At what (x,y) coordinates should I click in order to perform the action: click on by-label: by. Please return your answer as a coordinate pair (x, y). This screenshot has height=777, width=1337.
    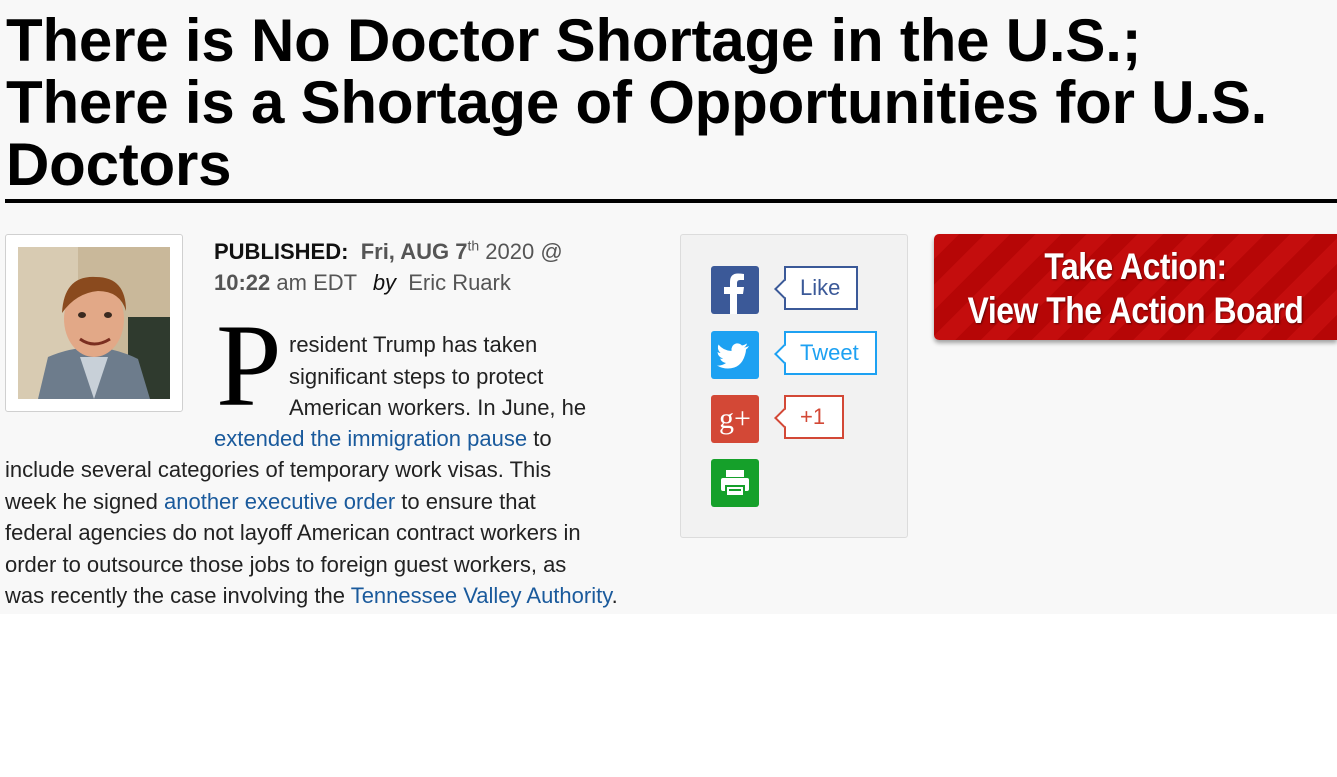
    Looking at the image, I should click on (384, 282).